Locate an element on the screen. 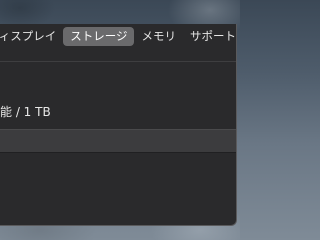  tab-storage: ストレージ is located at coordinates (99, 36).